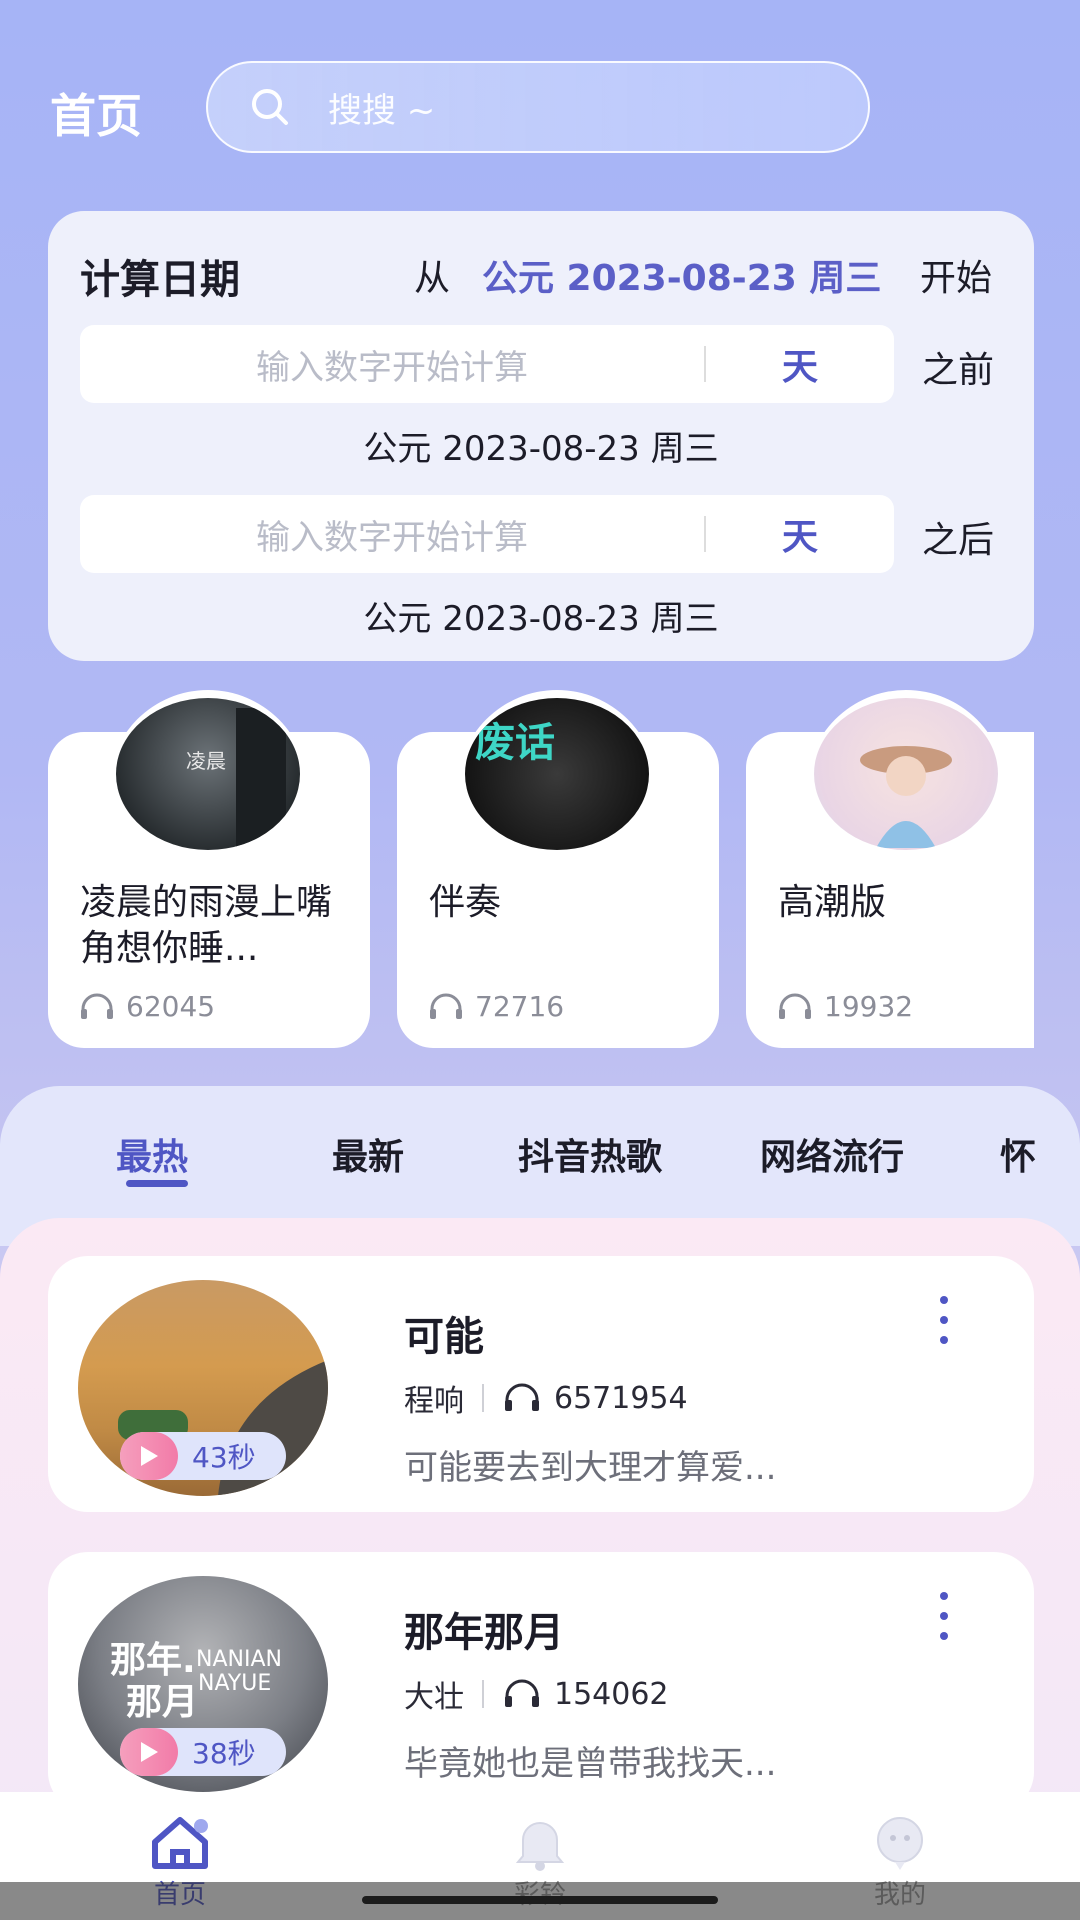 This screenshot has height=1920, width=1080. I want to click on tab-douyin-hits: 抖音热歌, so click(590, 1154).